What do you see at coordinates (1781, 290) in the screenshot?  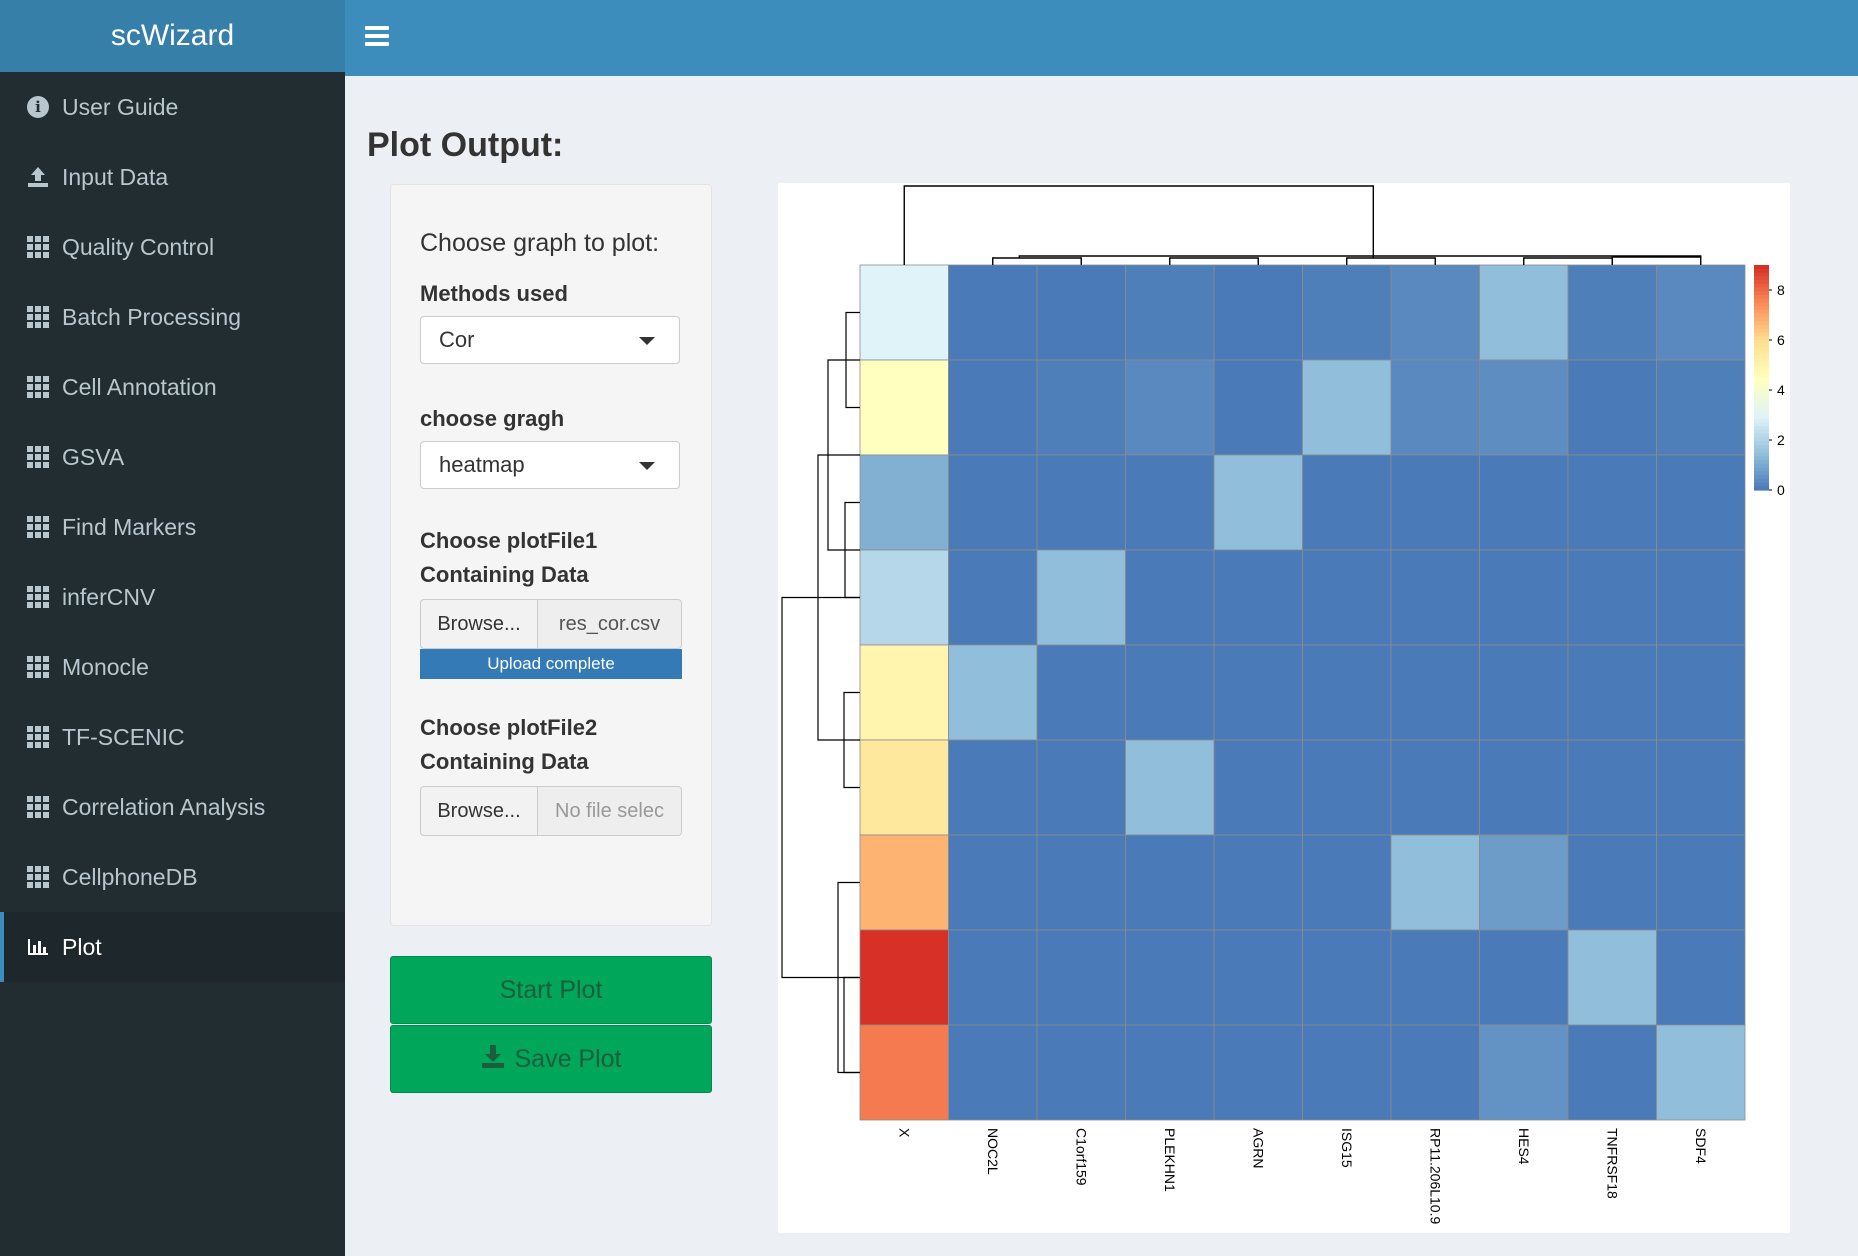 I see `legend-tick-label: 8` at bounding box center [1781, 290].